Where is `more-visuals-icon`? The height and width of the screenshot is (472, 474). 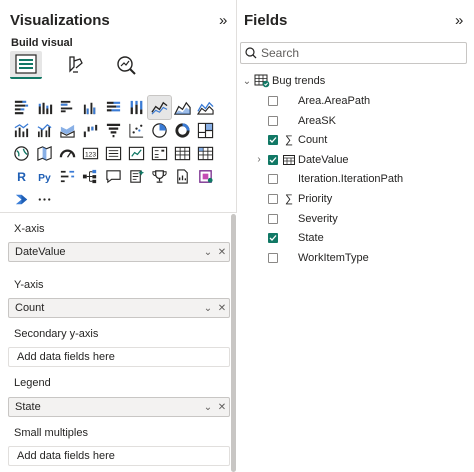
more-visuals-icon is located at coordinates (44, 199).